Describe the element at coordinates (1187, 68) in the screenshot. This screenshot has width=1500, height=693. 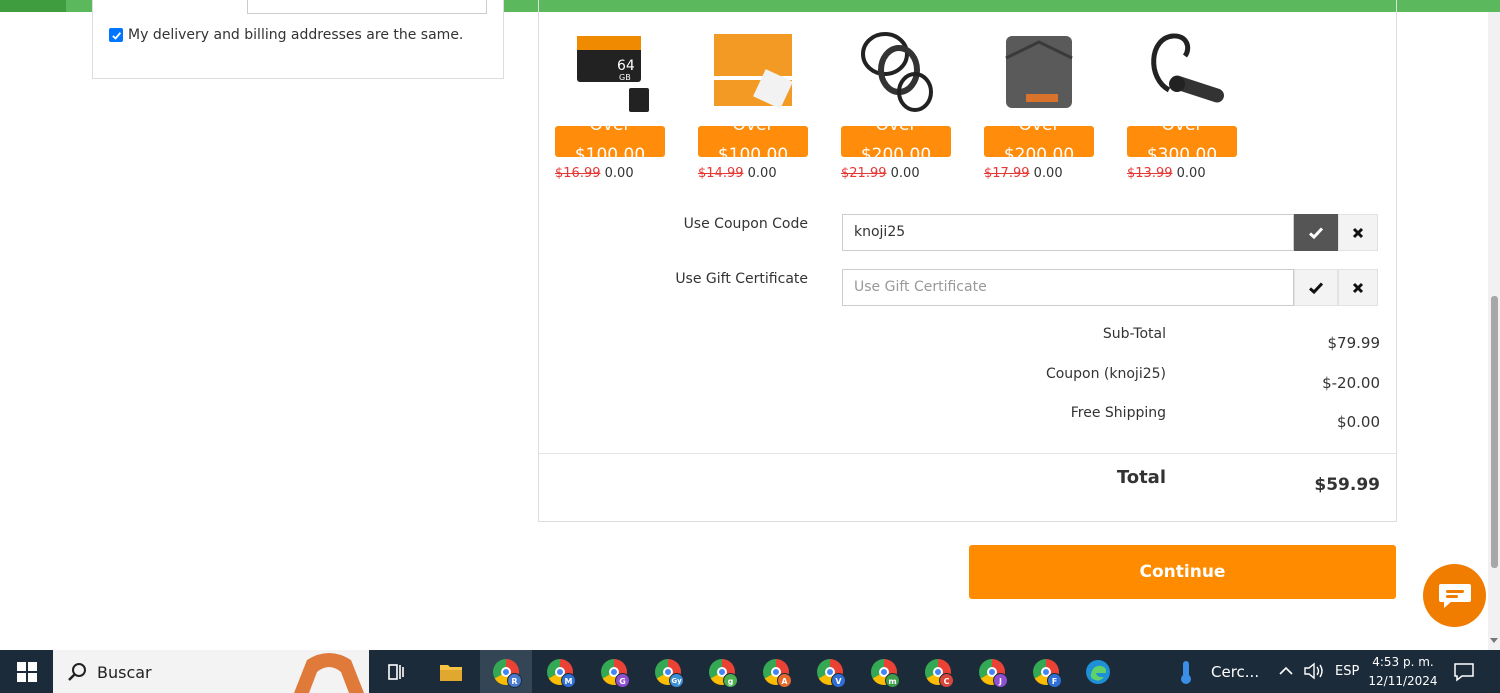
I see `headset-icon` at that location.